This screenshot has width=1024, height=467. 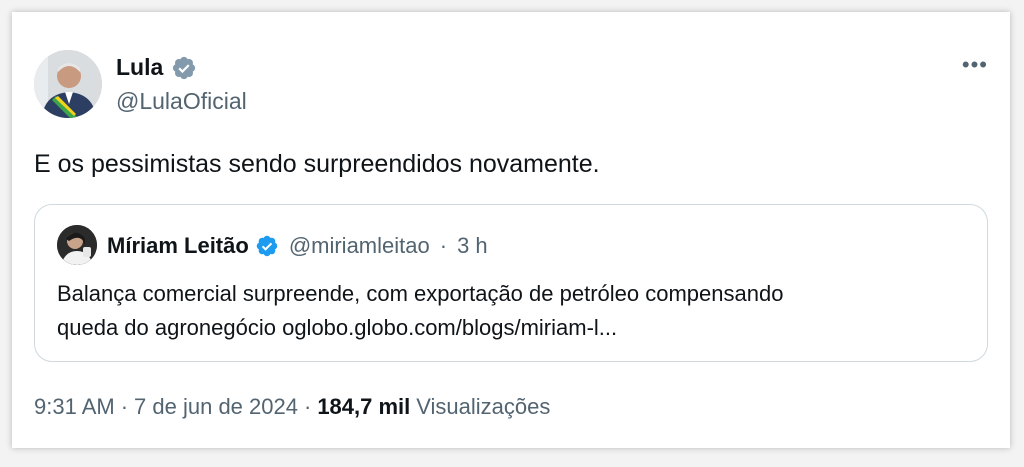 What do you see at coordinates (74, 407) in the screenshot?
I see `tweet-time: 9:31 AM` at bounding box center [74, 407].